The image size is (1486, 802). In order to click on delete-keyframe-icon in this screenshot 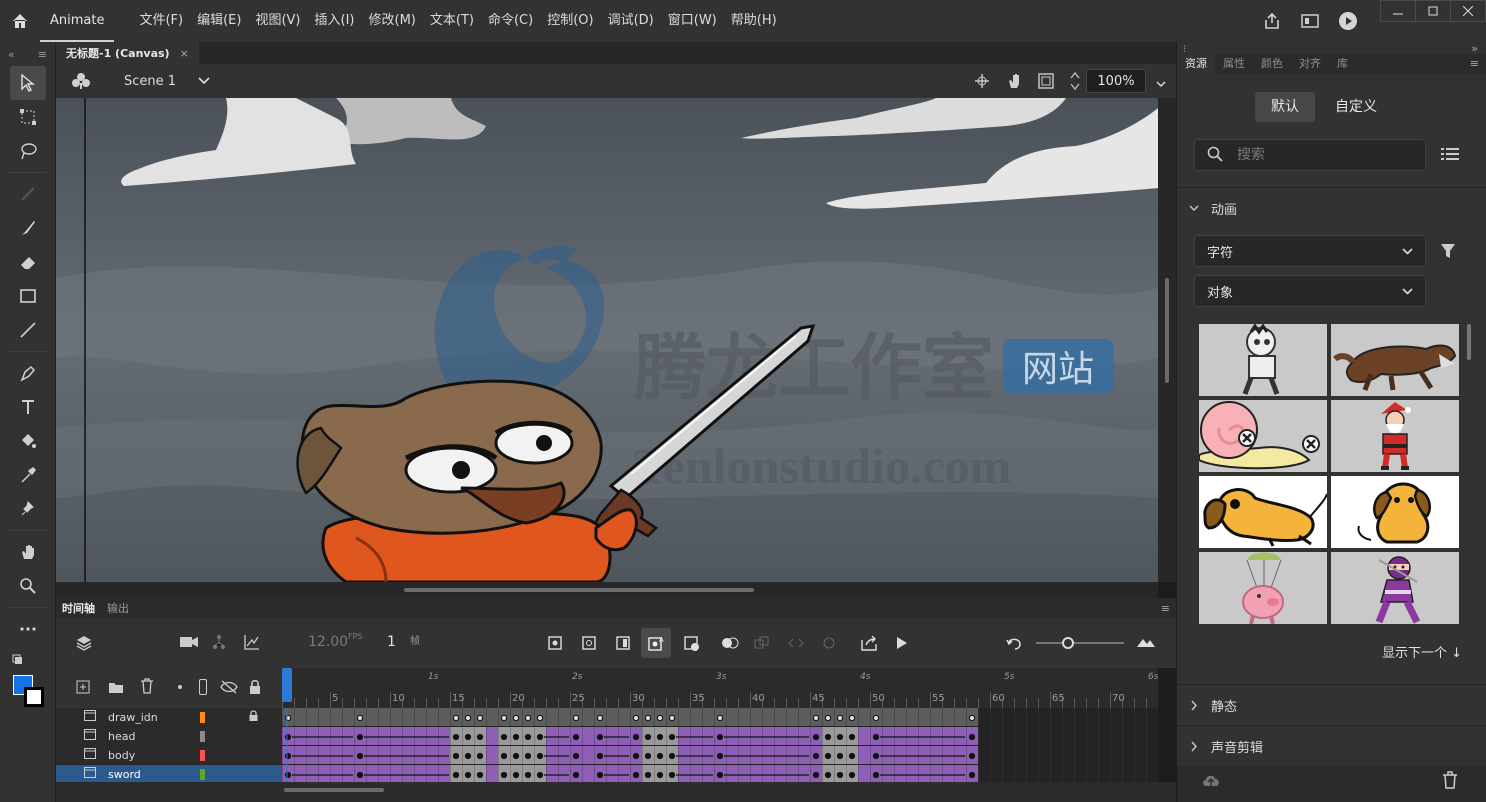, I will do `click(692, 645)`.